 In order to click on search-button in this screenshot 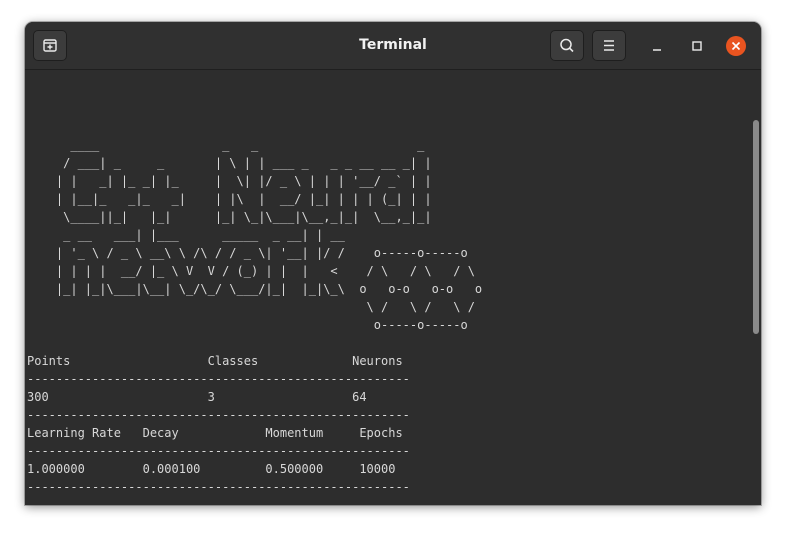, I will do `click(567, 45)`.